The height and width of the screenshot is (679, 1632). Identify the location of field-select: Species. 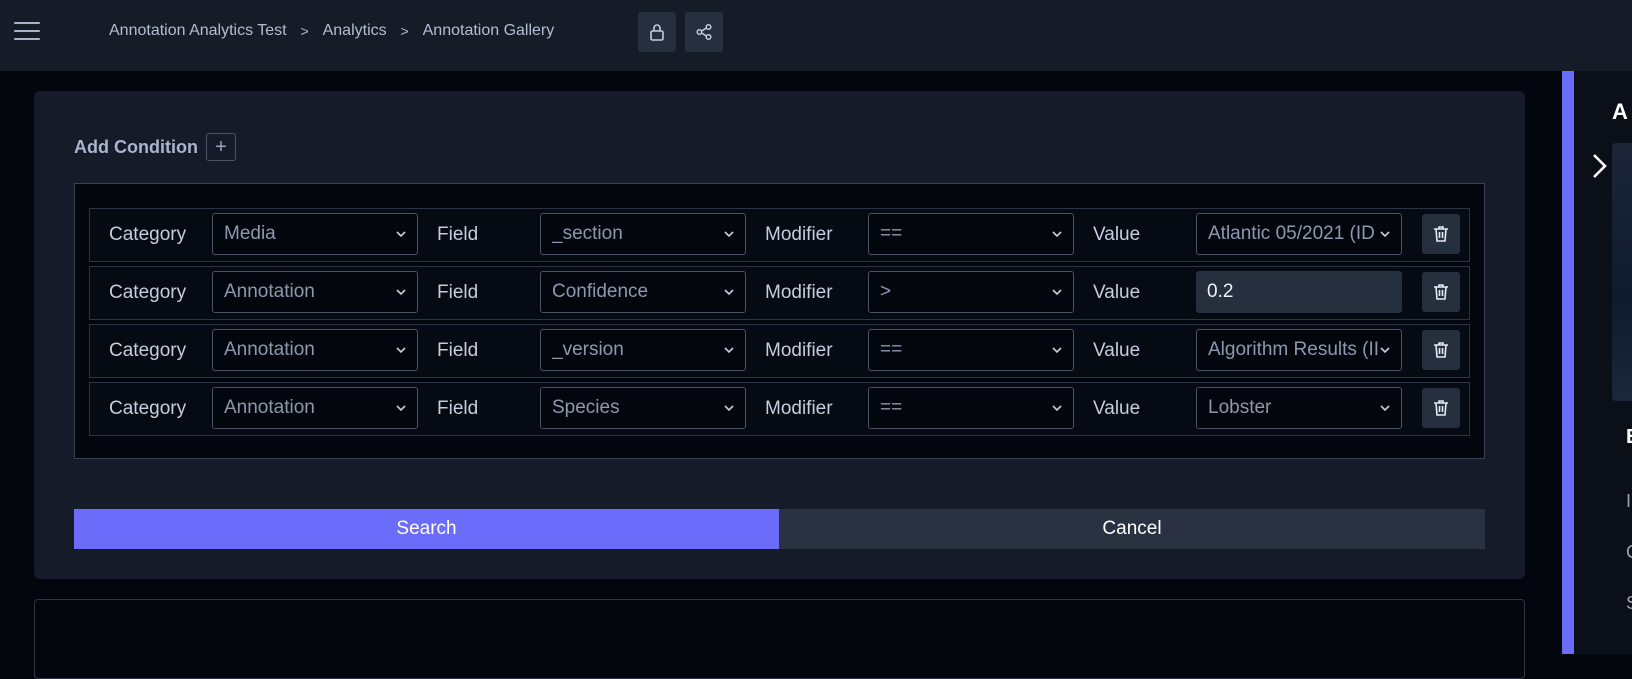
(643, 408).